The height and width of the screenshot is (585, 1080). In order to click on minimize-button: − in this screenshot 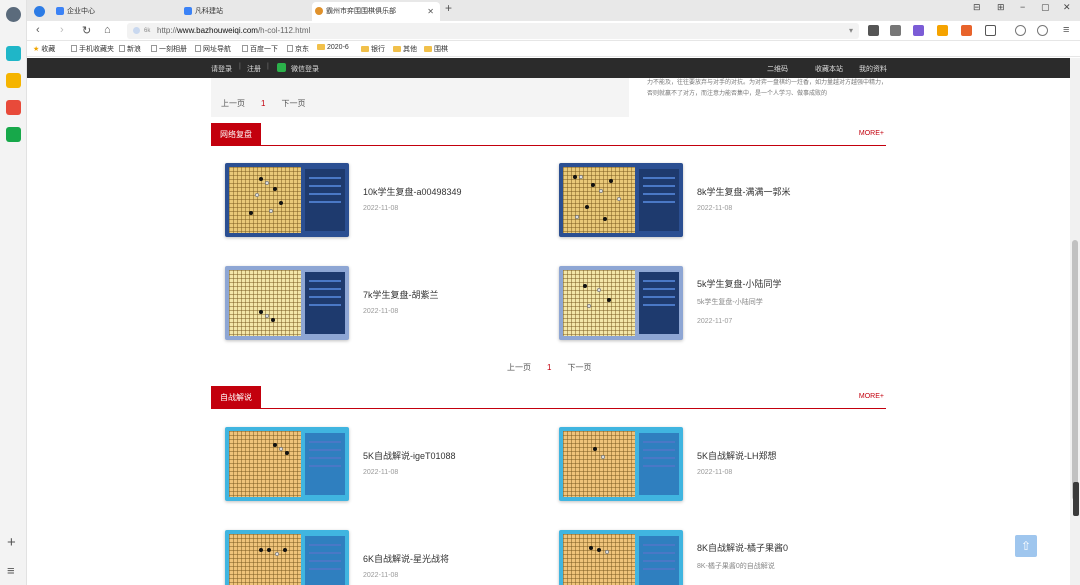, I will do `click(1022, 7)`.